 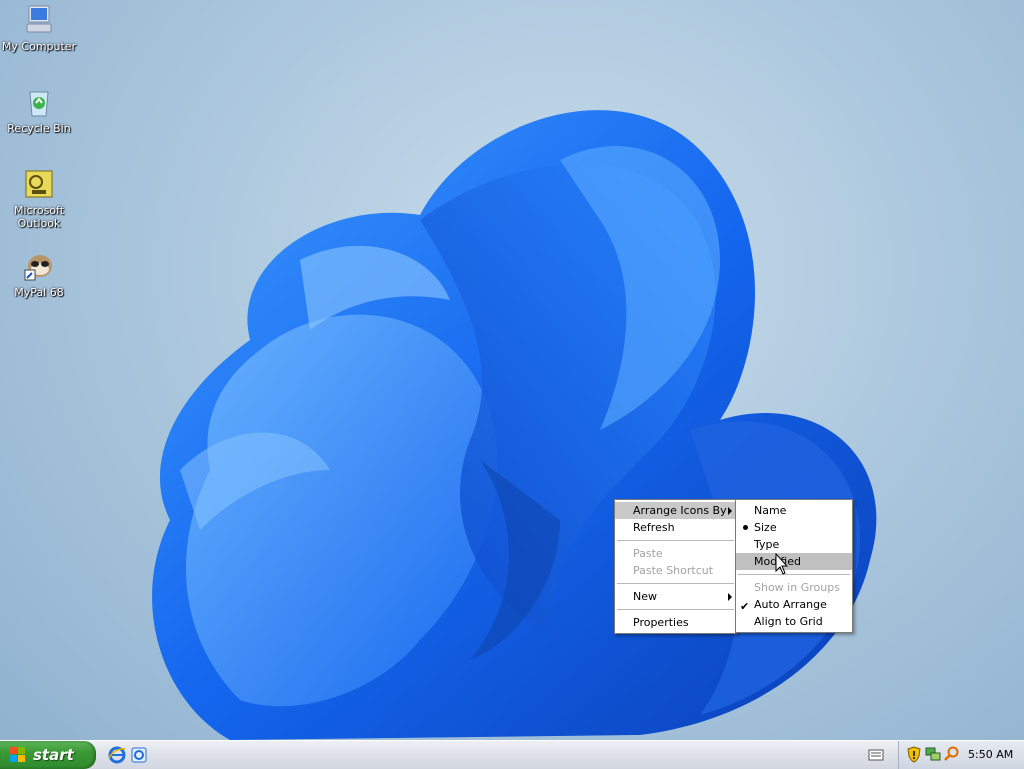 What do you see at coordinates (39, 20) in the screenshot?
I see `my-computer-icon` at bounding box center [39, 20].